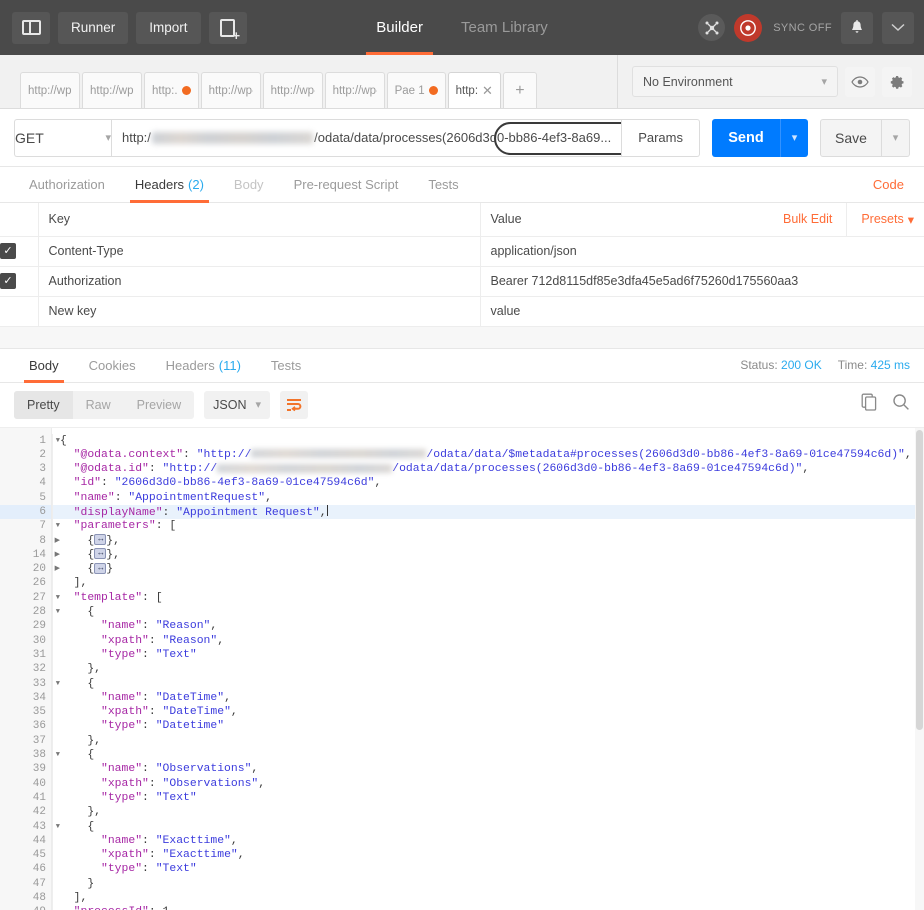  Describe the element at coordinates (42, 497) in the screenshot. I see `code-line-number: 5` at that location.